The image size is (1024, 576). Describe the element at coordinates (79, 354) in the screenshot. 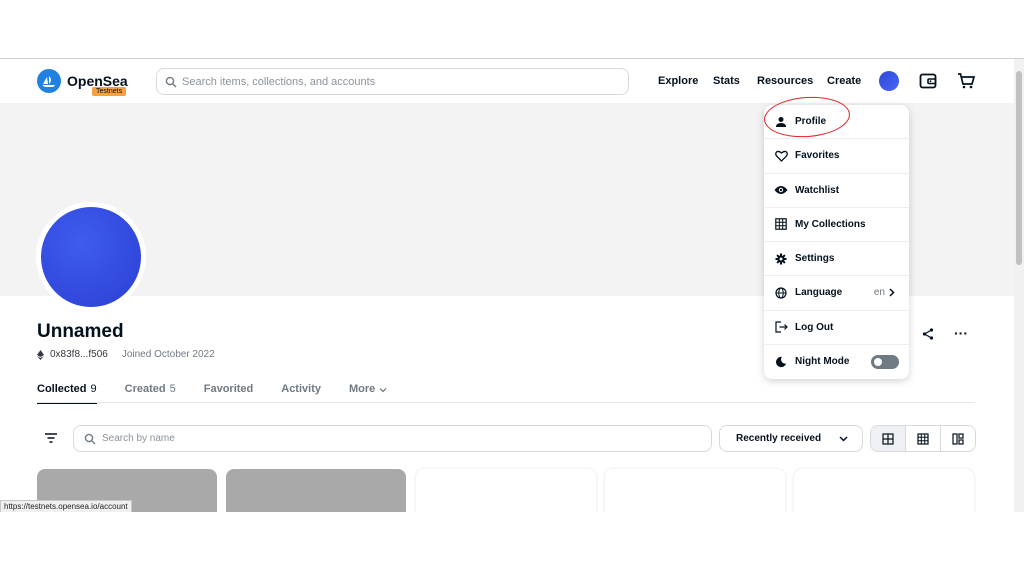

I see `wallet-address: 0x83f8...f506` at that location.